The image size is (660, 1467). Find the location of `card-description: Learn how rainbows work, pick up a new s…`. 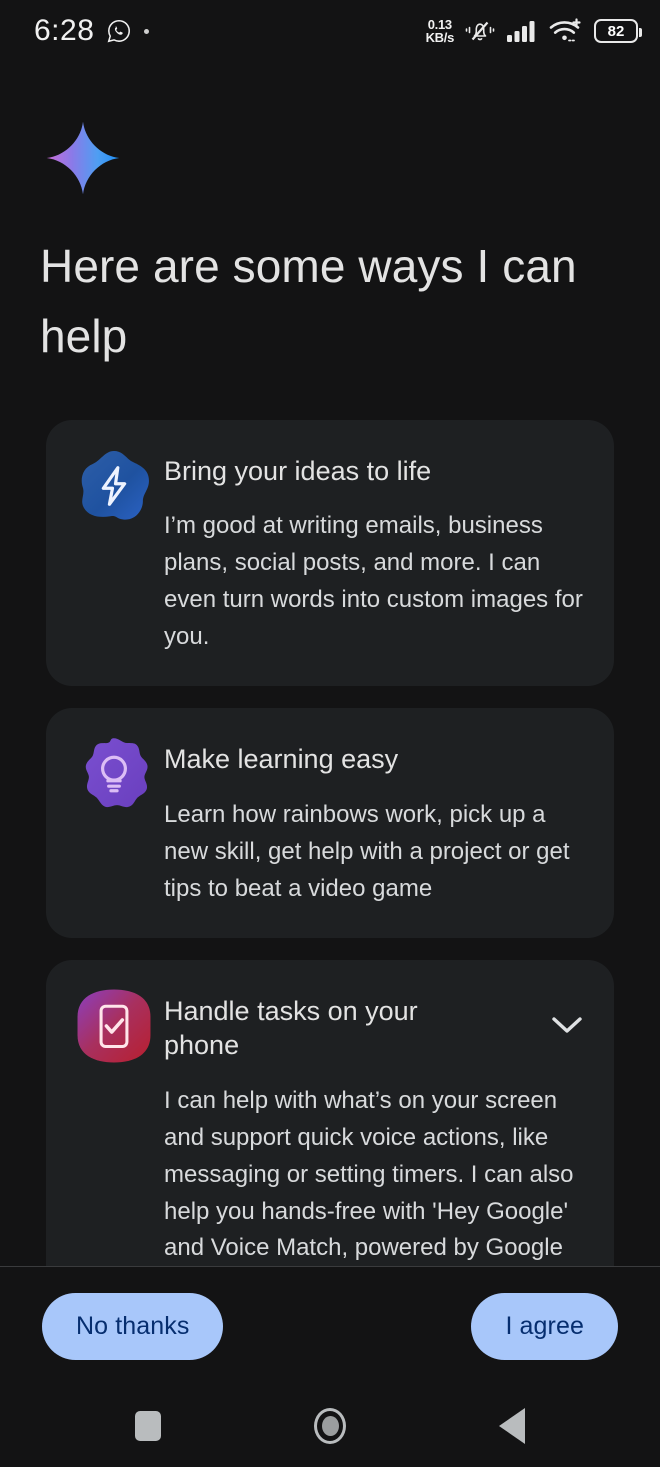

card-description: Learn how rainbows work, pick up a new s… is located at coordinates (367, 851).